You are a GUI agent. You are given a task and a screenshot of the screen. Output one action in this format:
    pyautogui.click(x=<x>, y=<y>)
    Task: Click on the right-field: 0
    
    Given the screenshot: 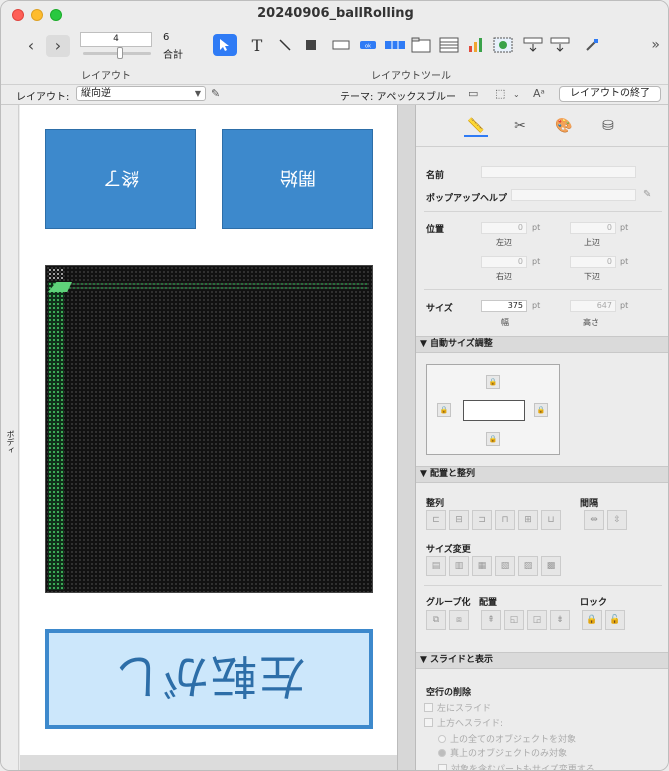 What is the action you would take?
    pyautogui.click(x=504, y=262)
    